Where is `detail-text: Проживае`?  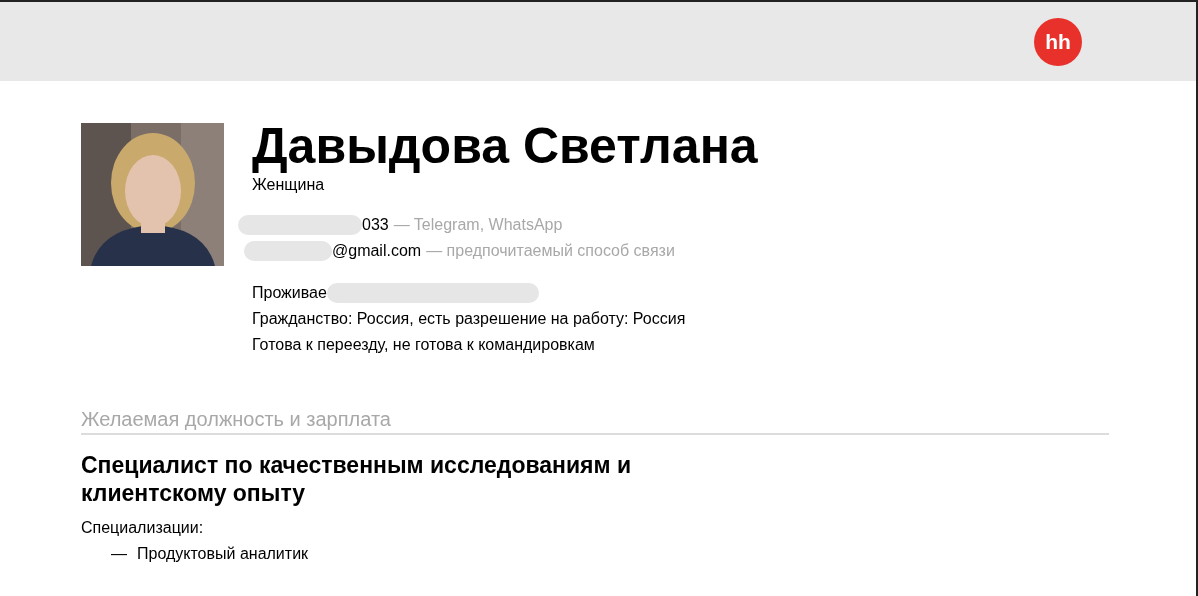 detail-text: Проживае is located at coordinates (289, 293).